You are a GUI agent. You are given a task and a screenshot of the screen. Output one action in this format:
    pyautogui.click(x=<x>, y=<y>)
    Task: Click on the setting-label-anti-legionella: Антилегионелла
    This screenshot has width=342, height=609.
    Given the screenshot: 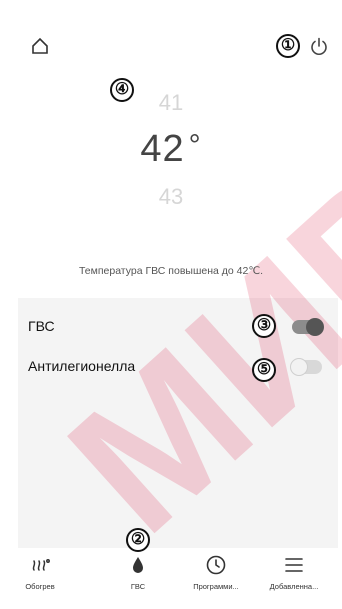 What is the action you would take?
    pyautogui.click(x=82, y=366)
    